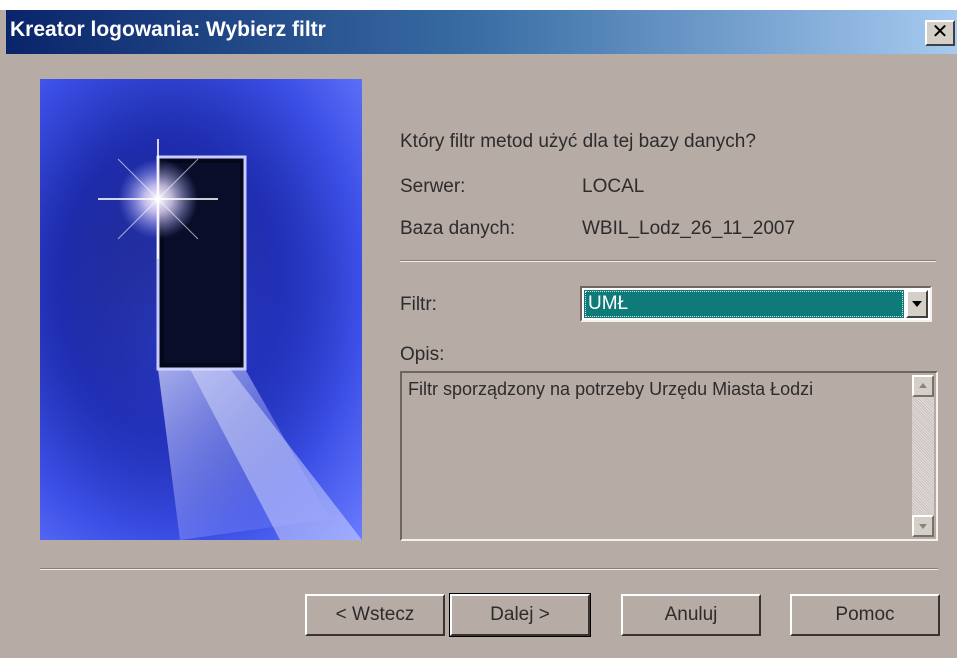 This screenshot has width=957, height=658. What do you see at coordinates (489, 569) in the screenshot?
I see `separator-bottom` at bounding box center [489, 569].